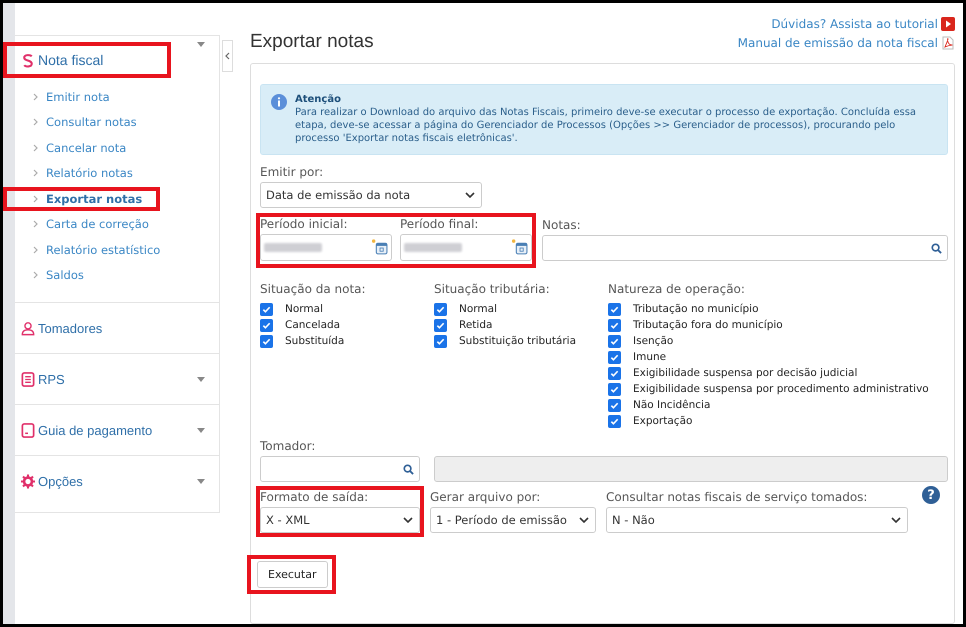 The image size is (966, 627). What do you see at coordinates (745, 248) in the screenshot?
I see `notes-search-field` at bounding box center [745, 248].